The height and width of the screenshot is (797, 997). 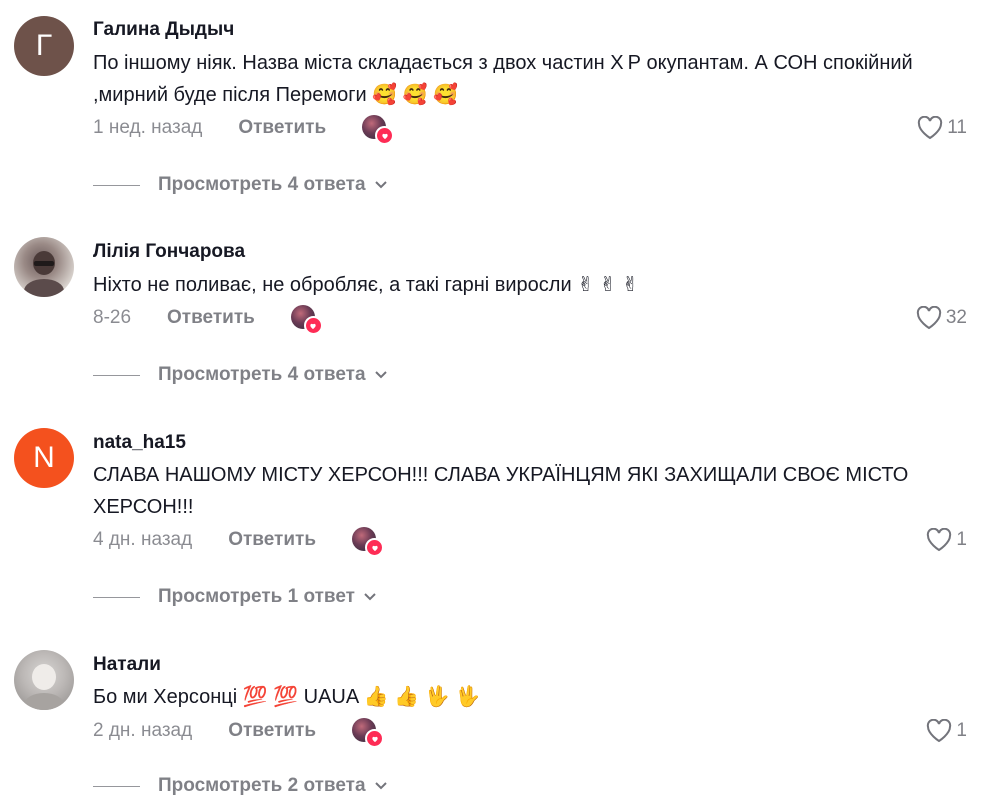 I want to click on view-replies-button: Просмотреть 1 ответ, so click(x=235, y=597).